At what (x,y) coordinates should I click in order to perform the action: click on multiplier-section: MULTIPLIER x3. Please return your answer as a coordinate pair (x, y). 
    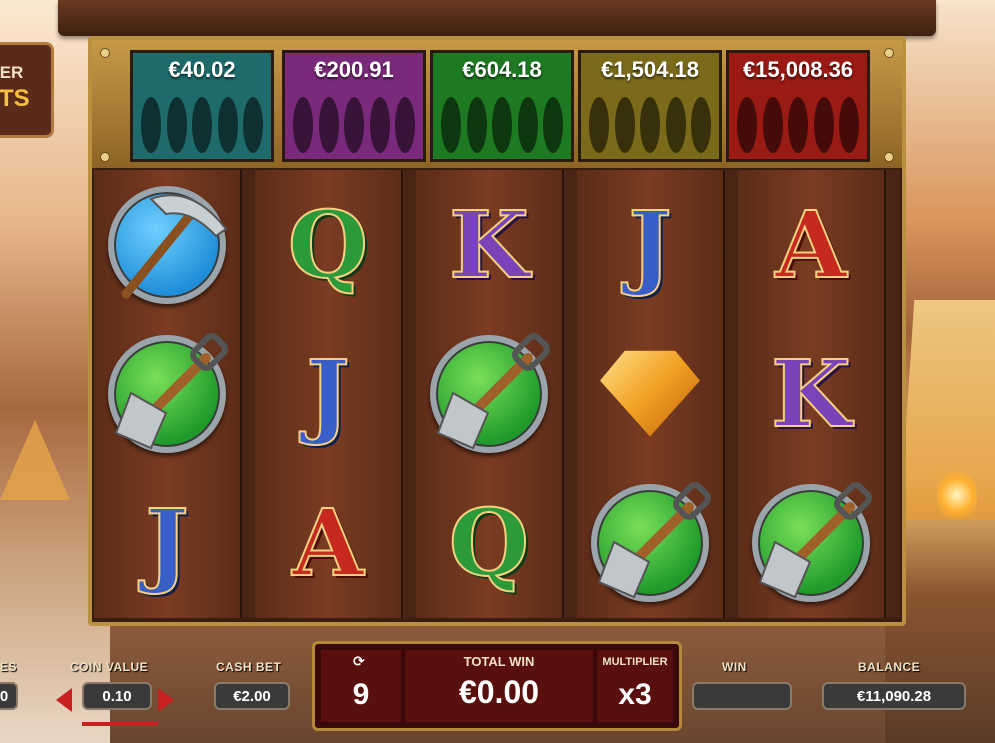
    Looking at the image, I should click on (635, 686).